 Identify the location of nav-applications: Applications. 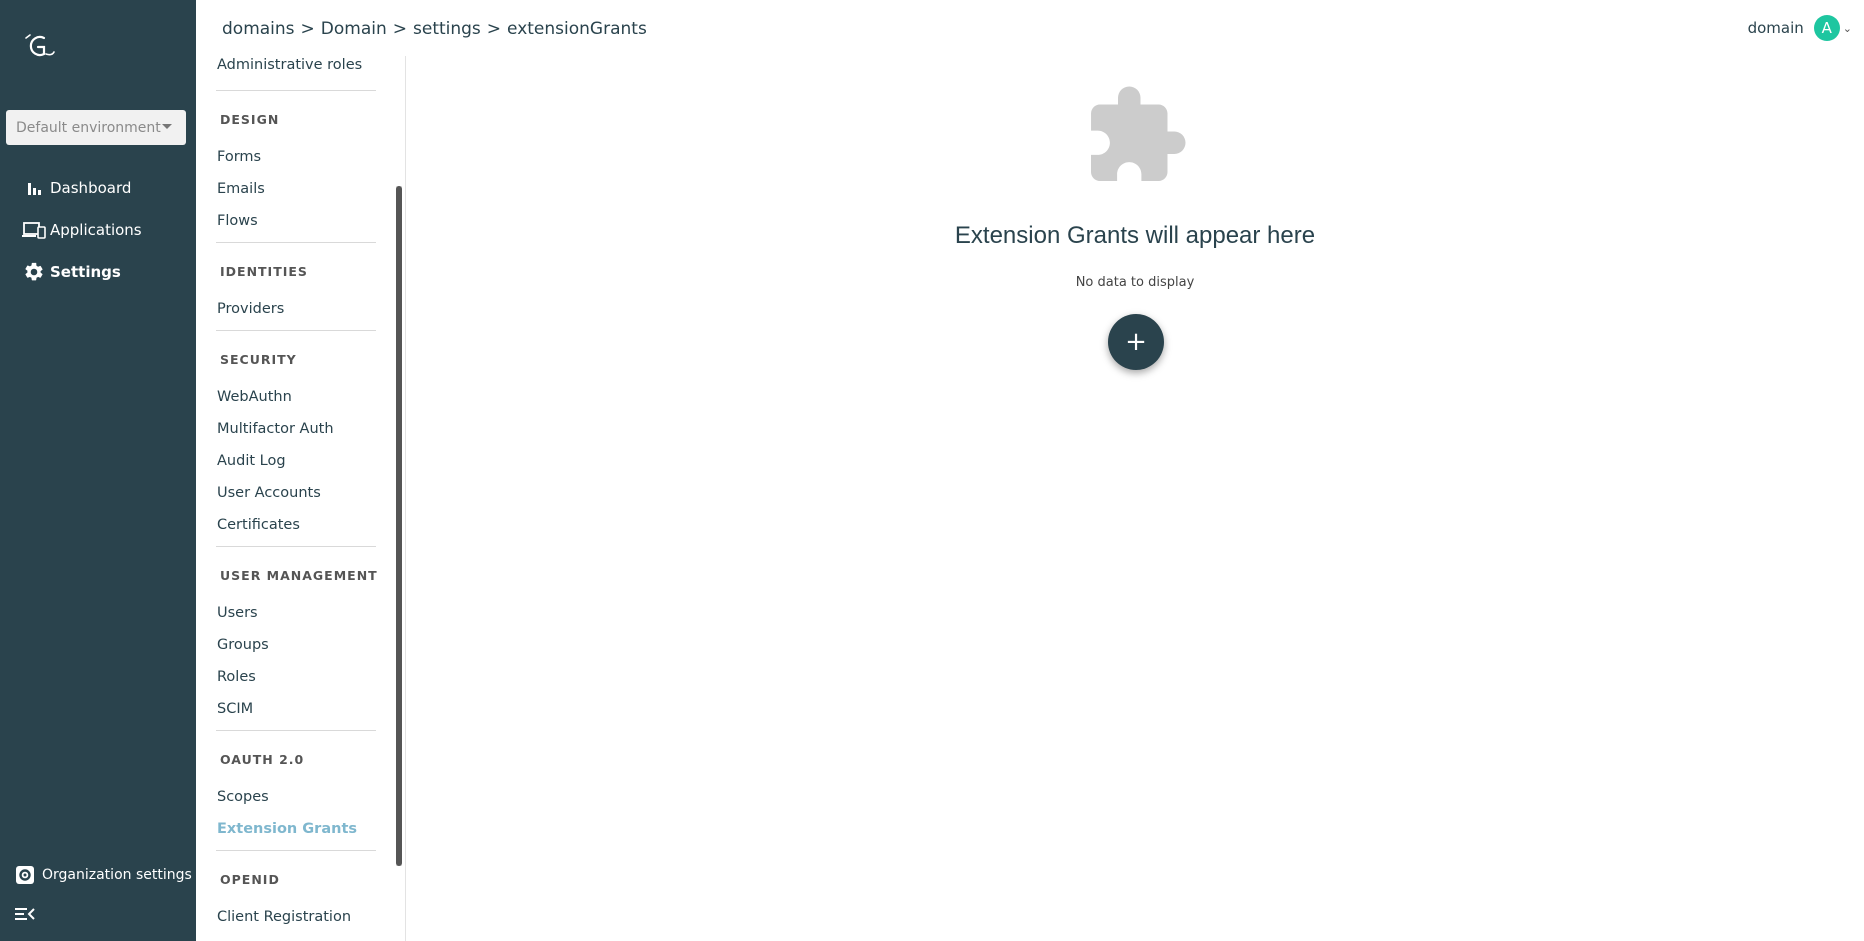
(82, 230).